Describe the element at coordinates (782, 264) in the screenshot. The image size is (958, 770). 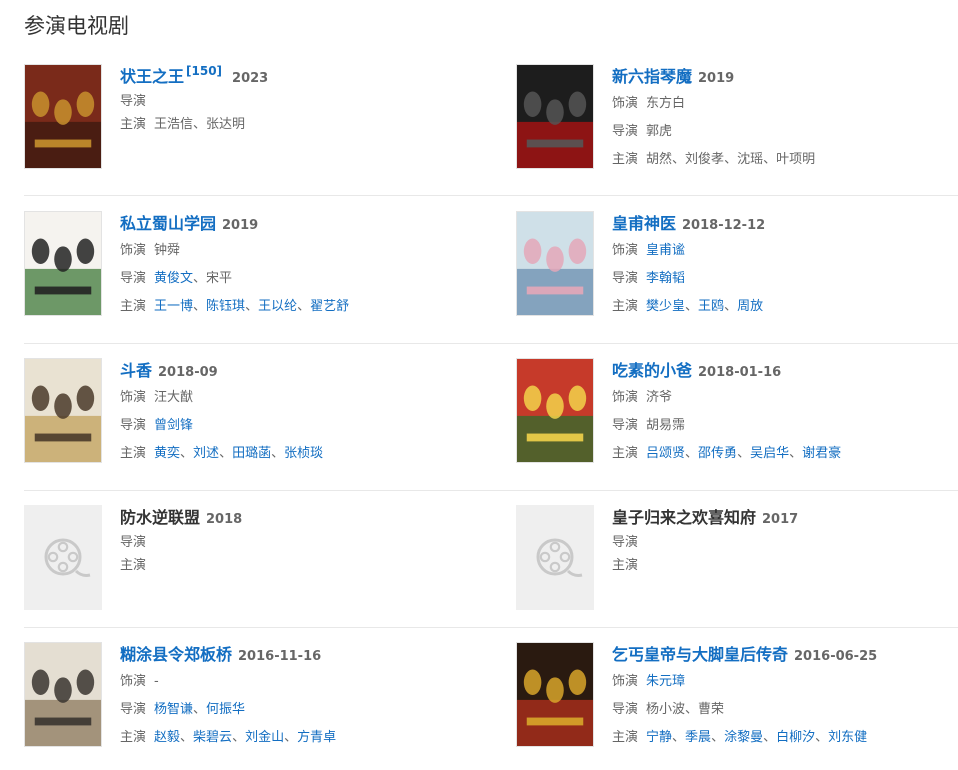
I see `drama-info: 皇甫神医 2018-12-12 饰演 皇甫谧 导演 李翰韬 主演 樊少皇、王鸥、周放` at that location.